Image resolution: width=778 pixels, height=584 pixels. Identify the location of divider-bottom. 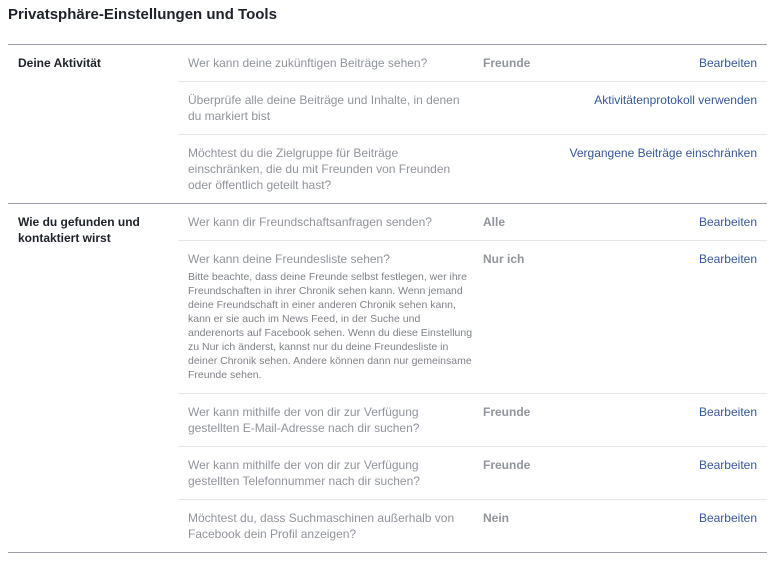
(387, 552).